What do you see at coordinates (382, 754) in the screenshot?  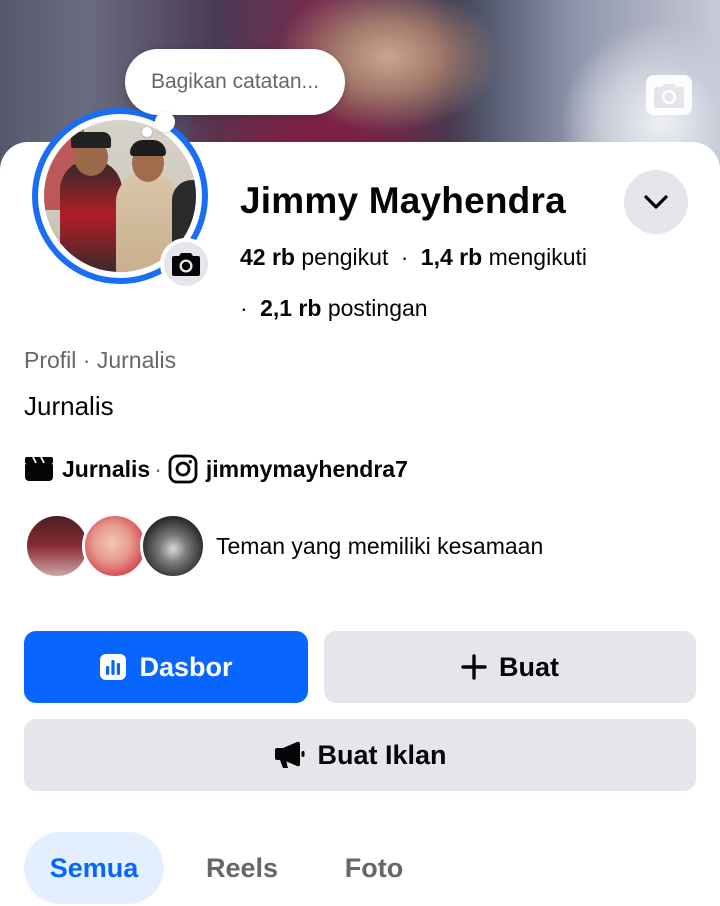 I see `create-ad-label: Buat Iklan` at bounding box center [382, 754].